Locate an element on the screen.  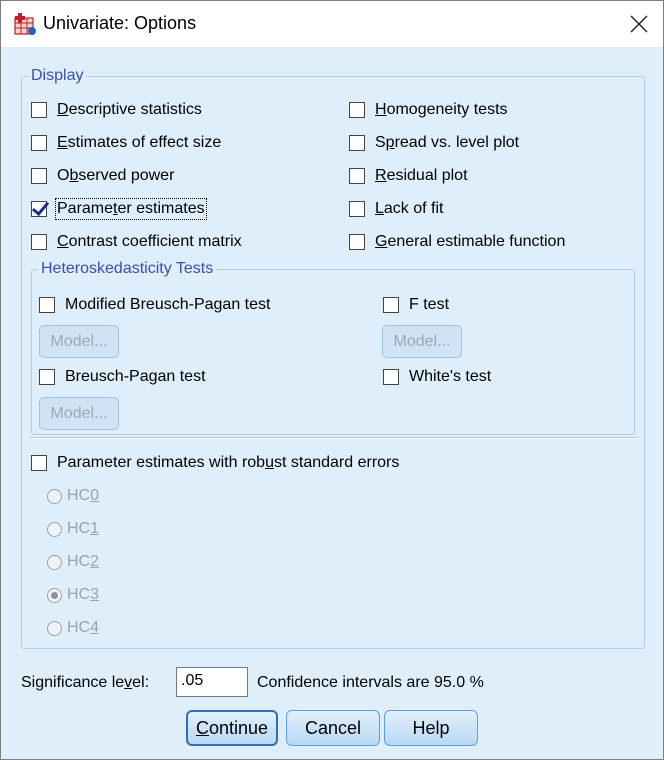
breusch-pagan-checkbox: Breusch-Pagan test is located at coordinates (122, 377).